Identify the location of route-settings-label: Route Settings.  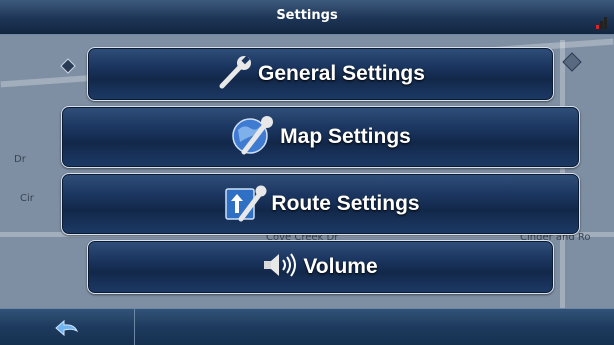
(345, 203).